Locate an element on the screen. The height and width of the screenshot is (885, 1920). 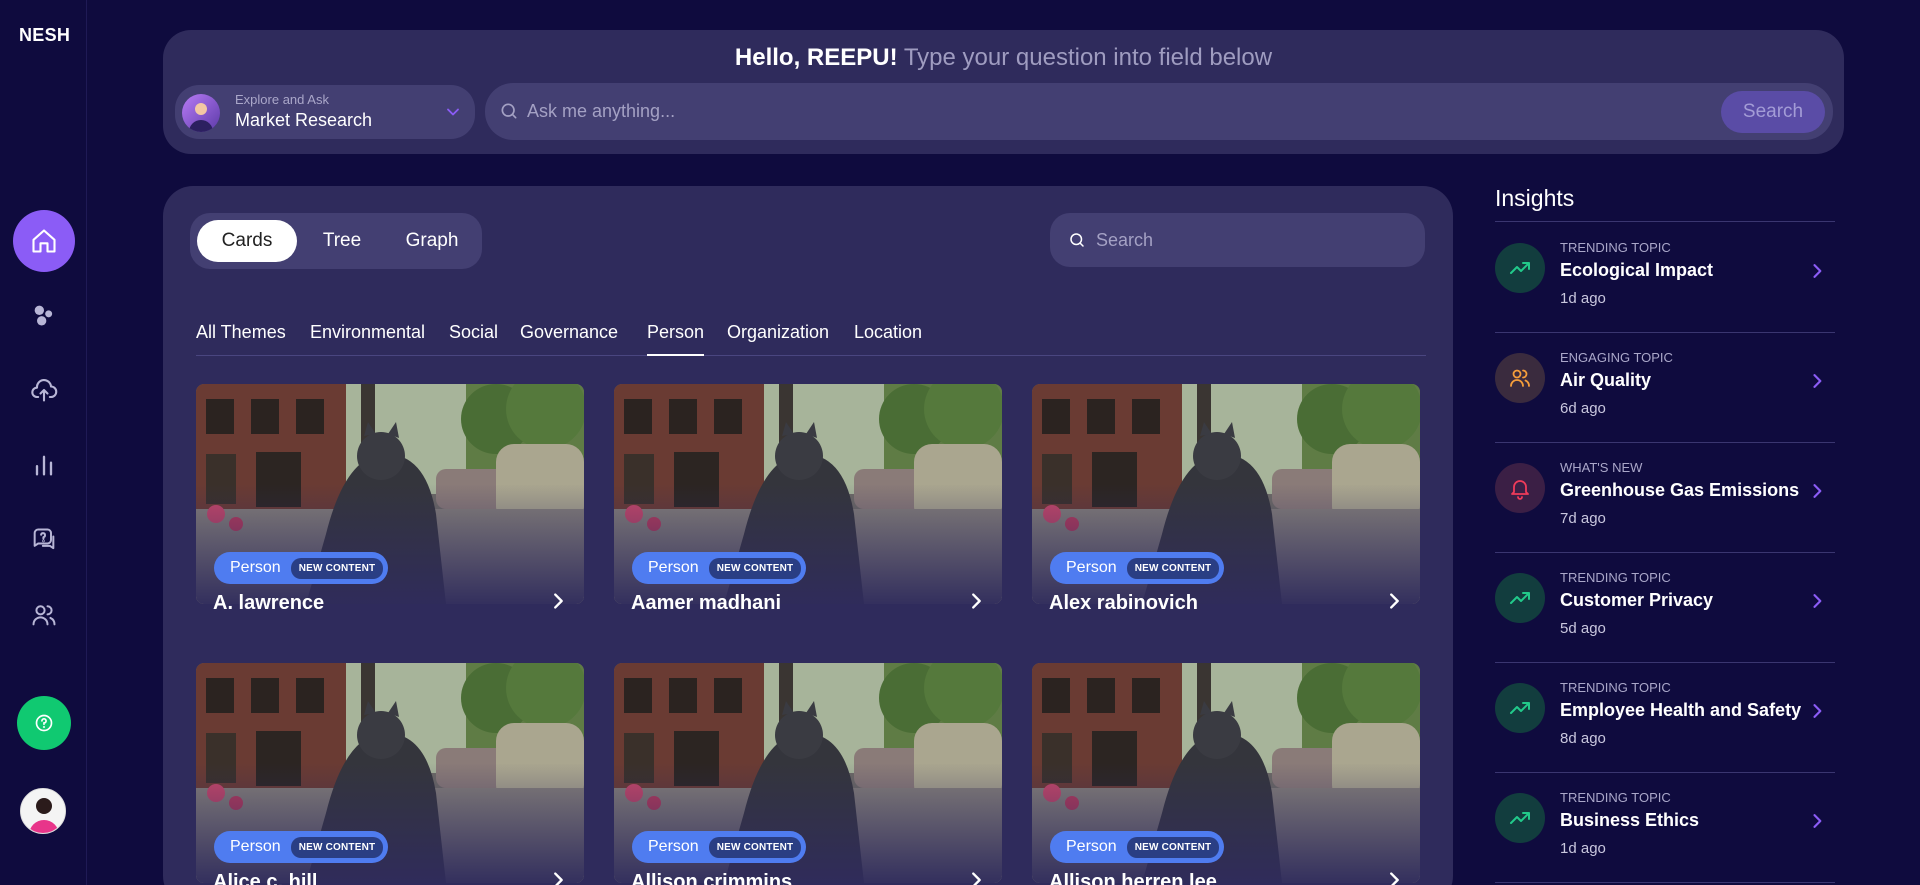
card-title: Allison herren lee is located at coordinates (1133, 878).